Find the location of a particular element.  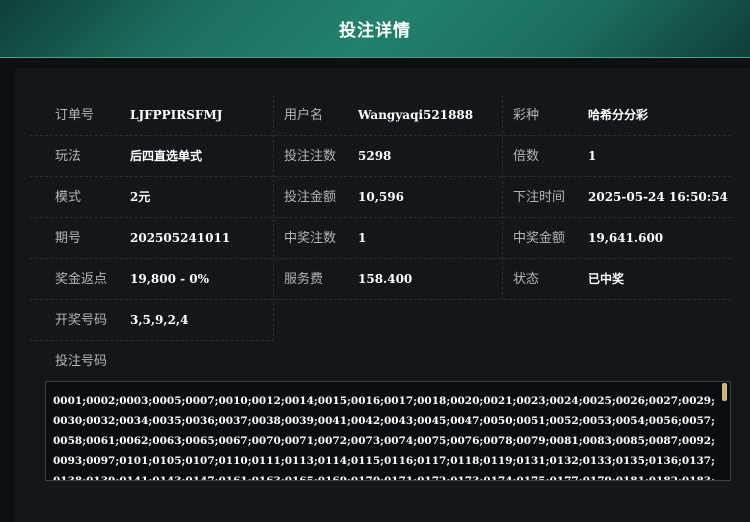

detail-row-draw: 开奖号码 3,5,9,2,4 is located at coordinates (152, 320).